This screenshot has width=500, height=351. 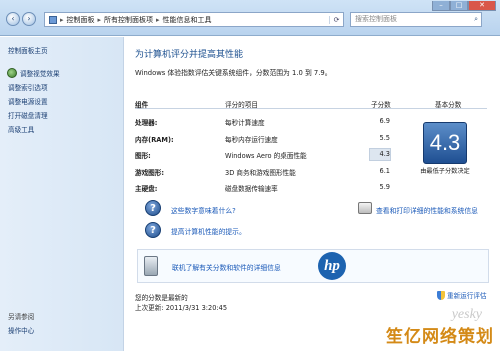 What do you see at coordinates (385, 121) in the screenshot?
I see `subscore: 6.9` at bounding box center [385, 121].